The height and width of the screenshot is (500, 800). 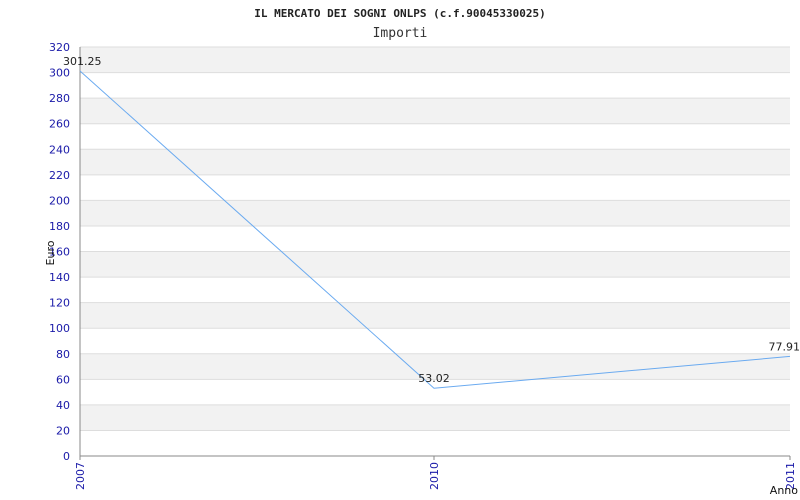 I want to click on data-label: 301.25, so click(x=82, y=61).